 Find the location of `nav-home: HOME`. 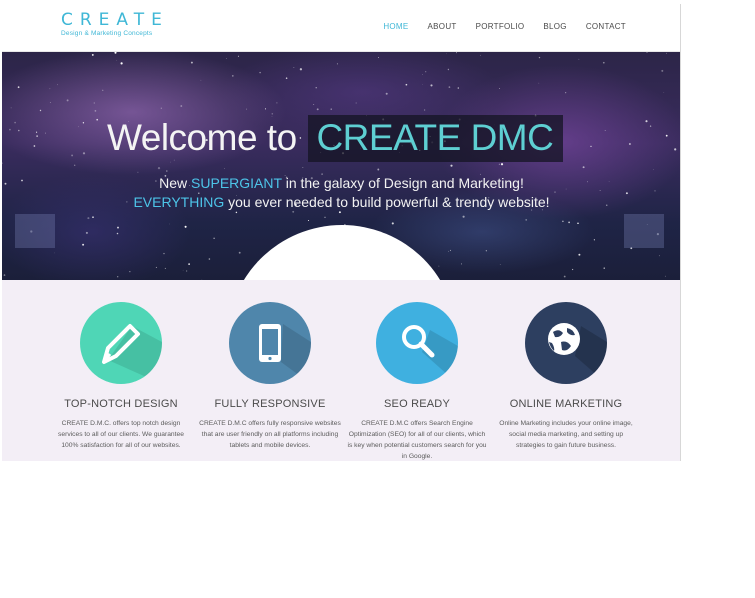

nav-home: HOME is located at coordinates (395, 26).